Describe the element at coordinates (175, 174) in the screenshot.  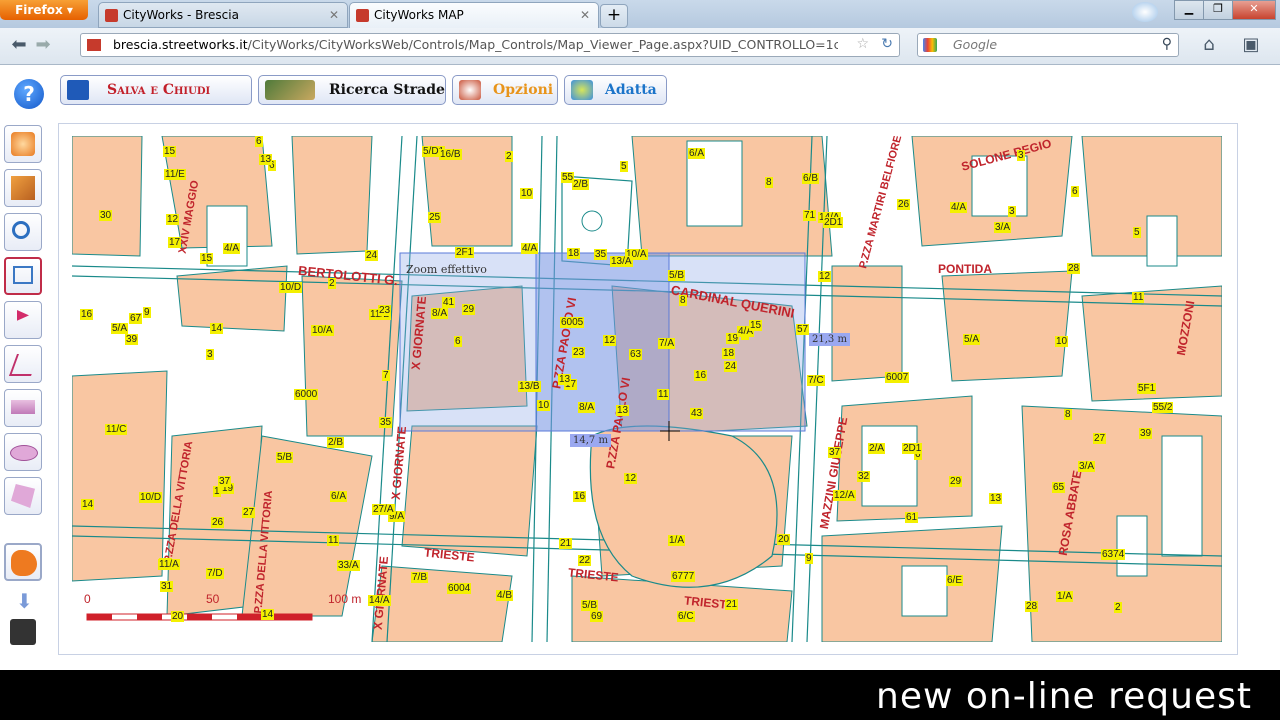
I see `house-number-label: 11/E` at that location.